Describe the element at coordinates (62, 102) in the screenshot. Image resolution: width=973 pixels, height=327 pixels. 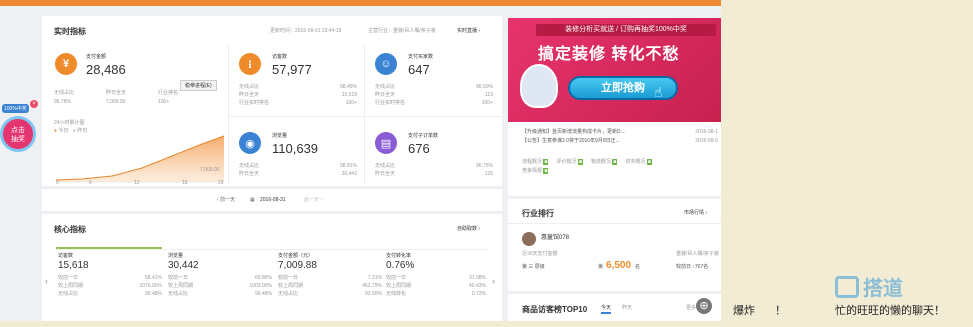
I see `pay-wireless-value: 96.78%` at that location.